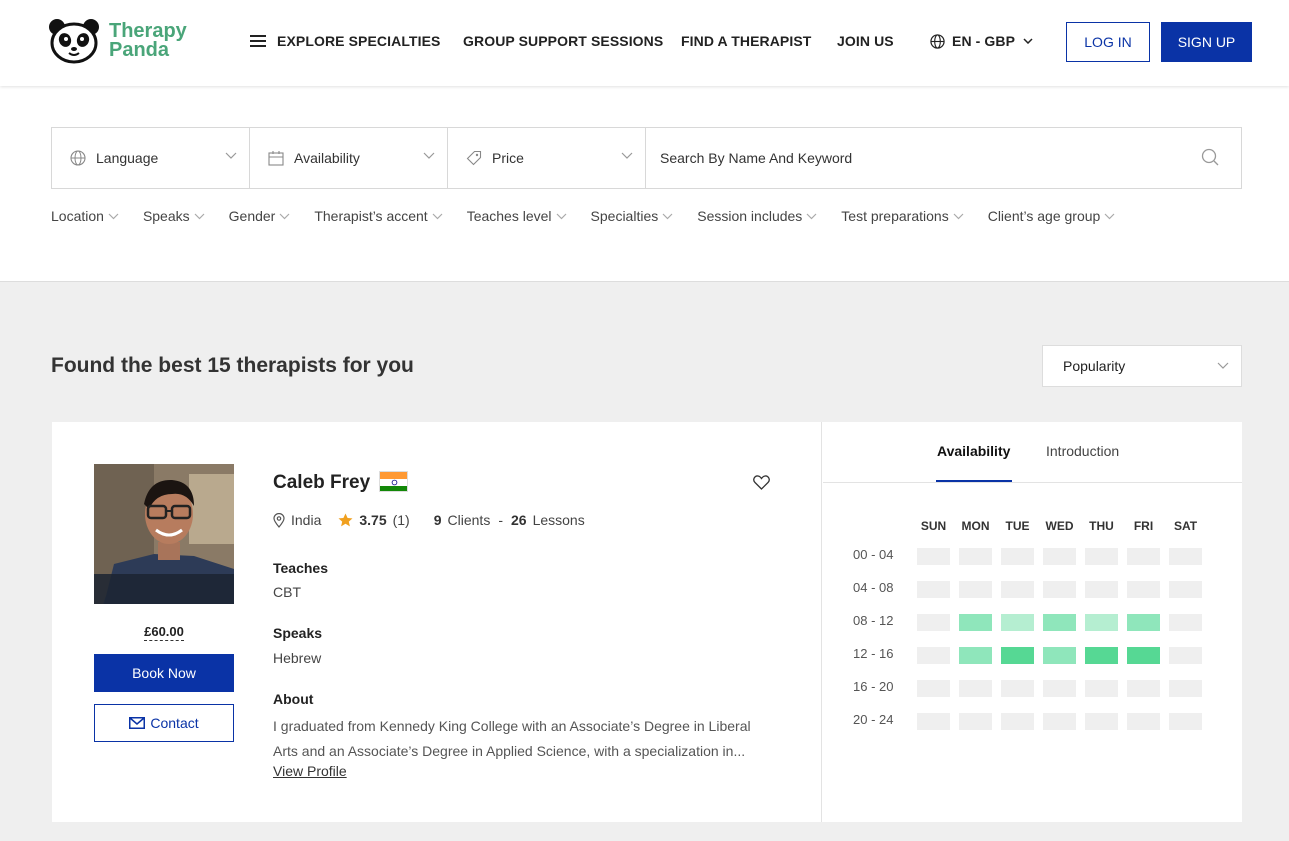 The width and height of the screenshot is (1289, 841). Describe the element at coordinates (258, 41) in the screenshot. I see `hamburger-menu-icon` at that location.